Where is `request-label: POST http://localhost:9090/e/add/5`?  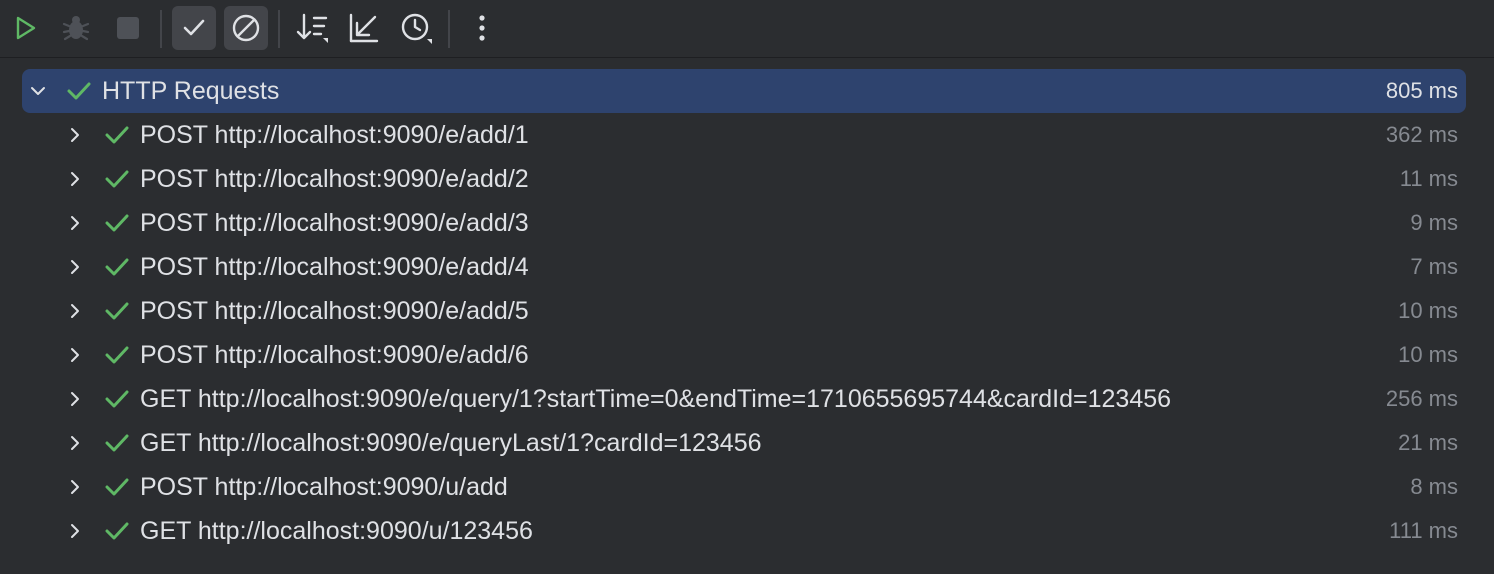 request-label: POST http://localhost:9090/e/add/5 is located at coordinates (334, 311).